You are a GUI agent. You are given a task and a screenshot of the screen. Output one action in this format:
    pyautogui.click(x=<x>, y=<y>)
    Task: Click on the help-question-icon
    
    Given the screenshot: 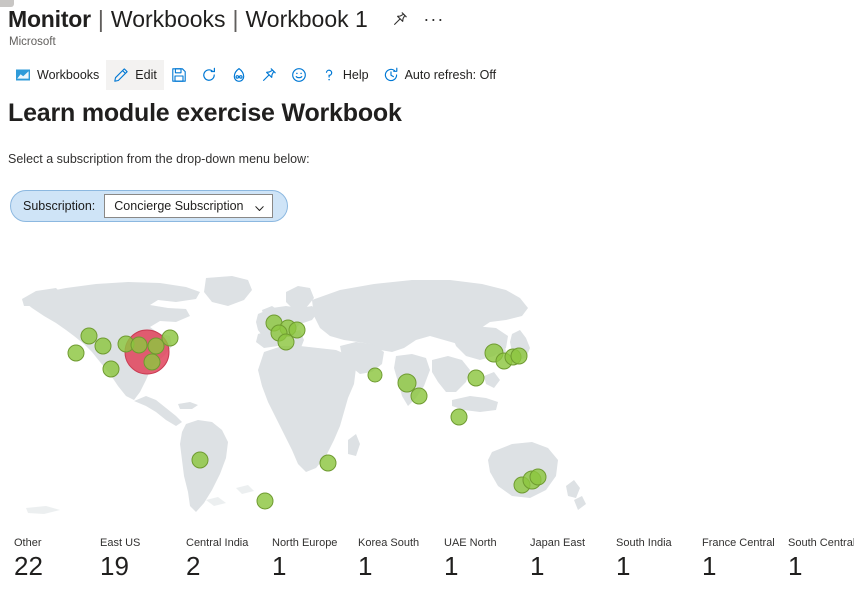 What is the action you would take?
    pyautogui.click(x=329, y=75)
    